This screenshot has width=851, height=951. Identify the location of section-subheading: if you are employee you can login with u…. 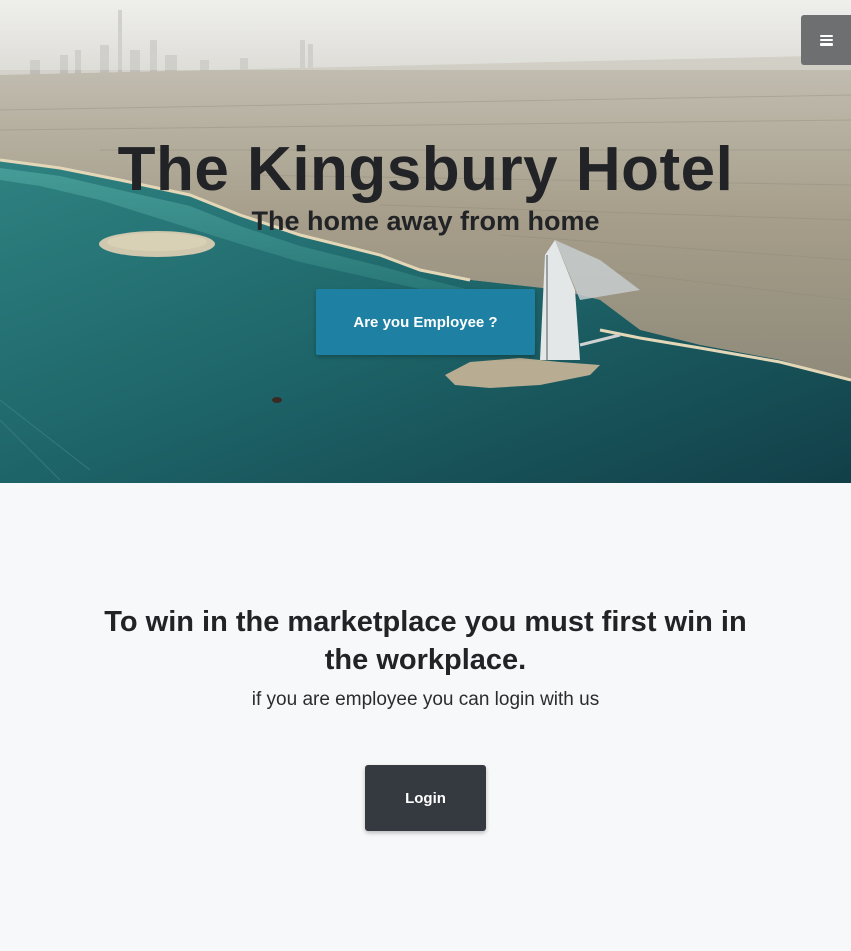
(425, 699).